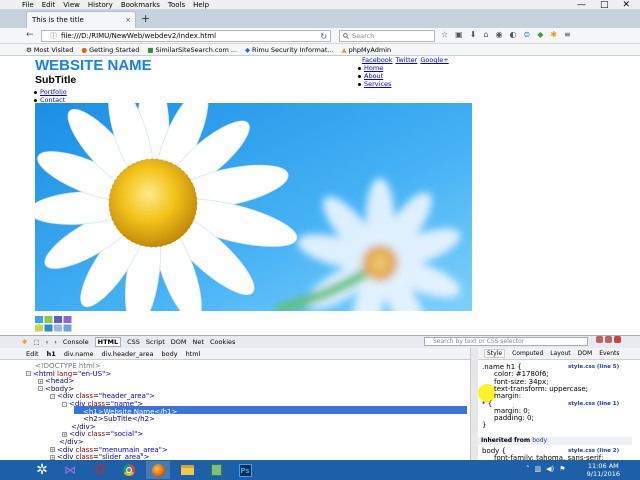  What do you see at coordinates (513, 34) in the screenshot?
I see `shield-icon: ◐` at bounding box center [513, 34].